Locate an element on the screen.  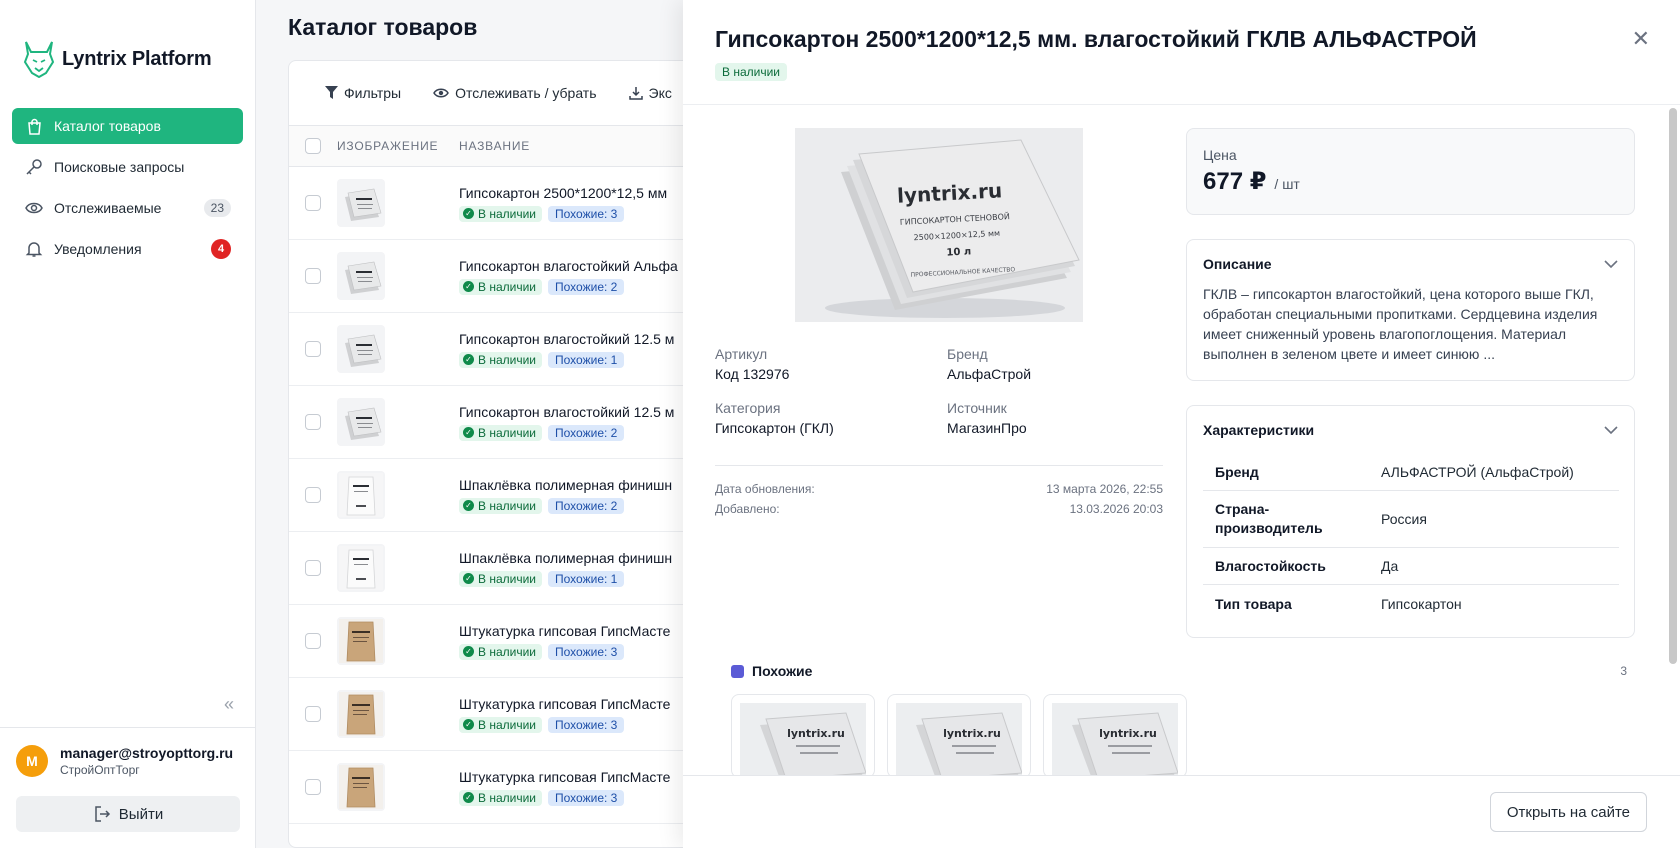
user-profile: M manager@stroyopttorg.ru СтройОптТорг is located at coordinates (124, 761).